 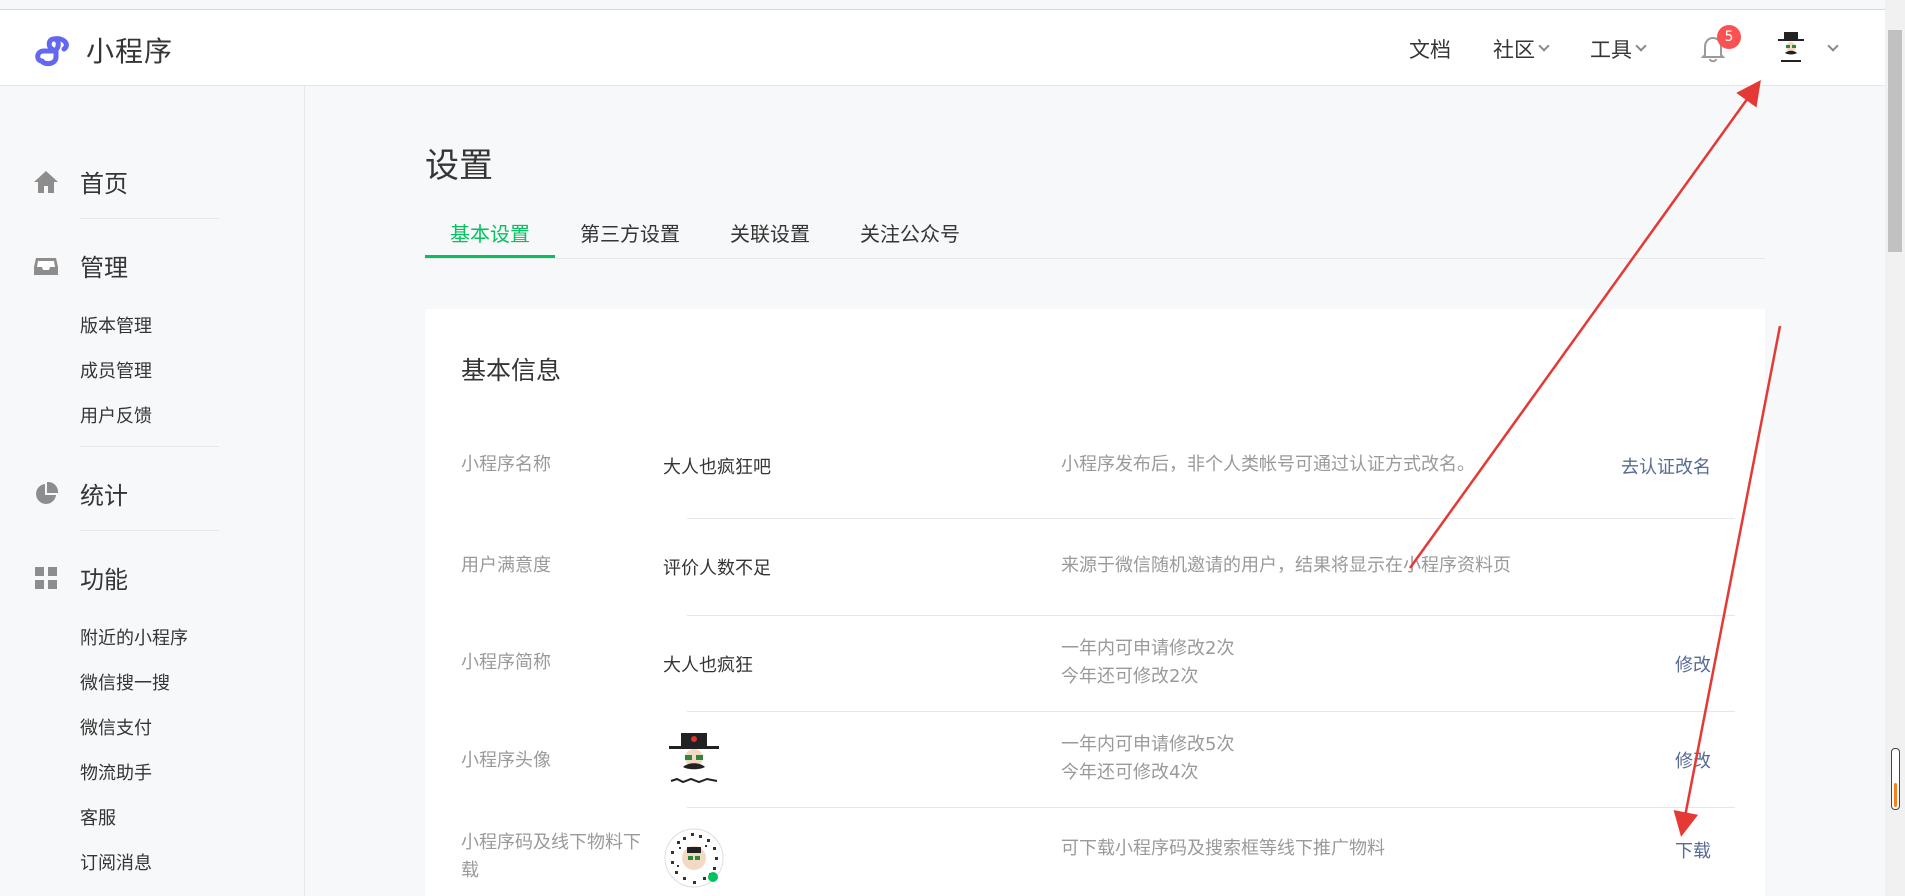 I want to click on sidebar-item-manage: 管理, so click(x=80, y=265).